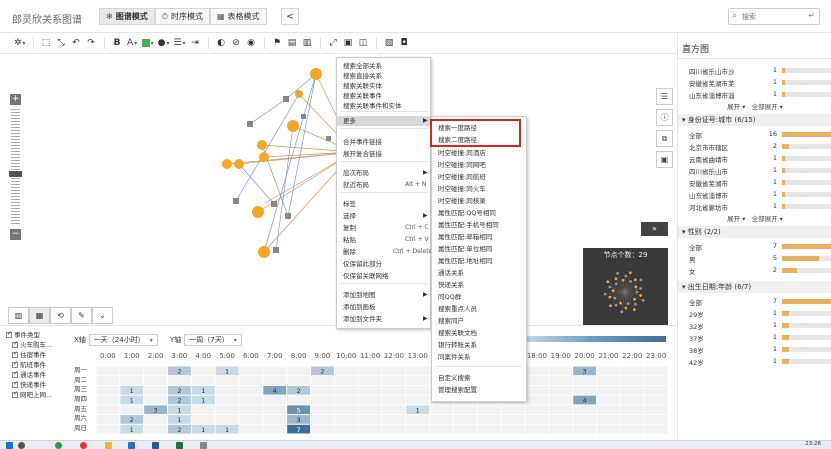  What do you see at coordinates (108, 445) in the screenshot?
I see `folder-icon` at bounding box center [108, 445].